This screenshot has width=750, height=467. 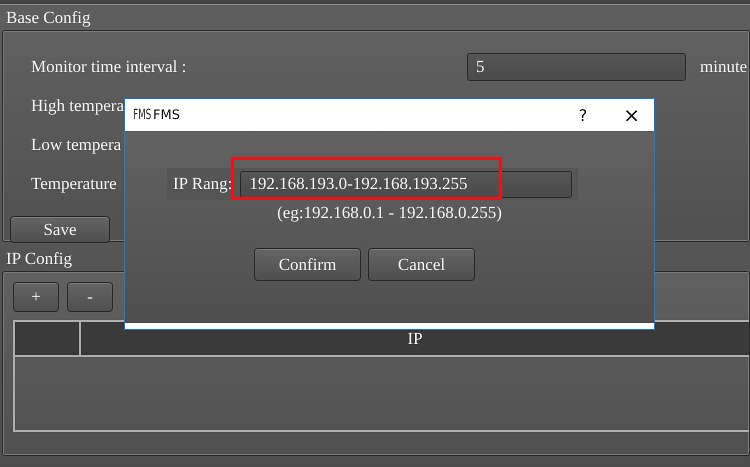 What do you see at coordinates (389, 213) in the screenshot?
I see `hint-text: (eg:192.168.0.1 - 192.168.0.255)` at bounding box center [389, 213].